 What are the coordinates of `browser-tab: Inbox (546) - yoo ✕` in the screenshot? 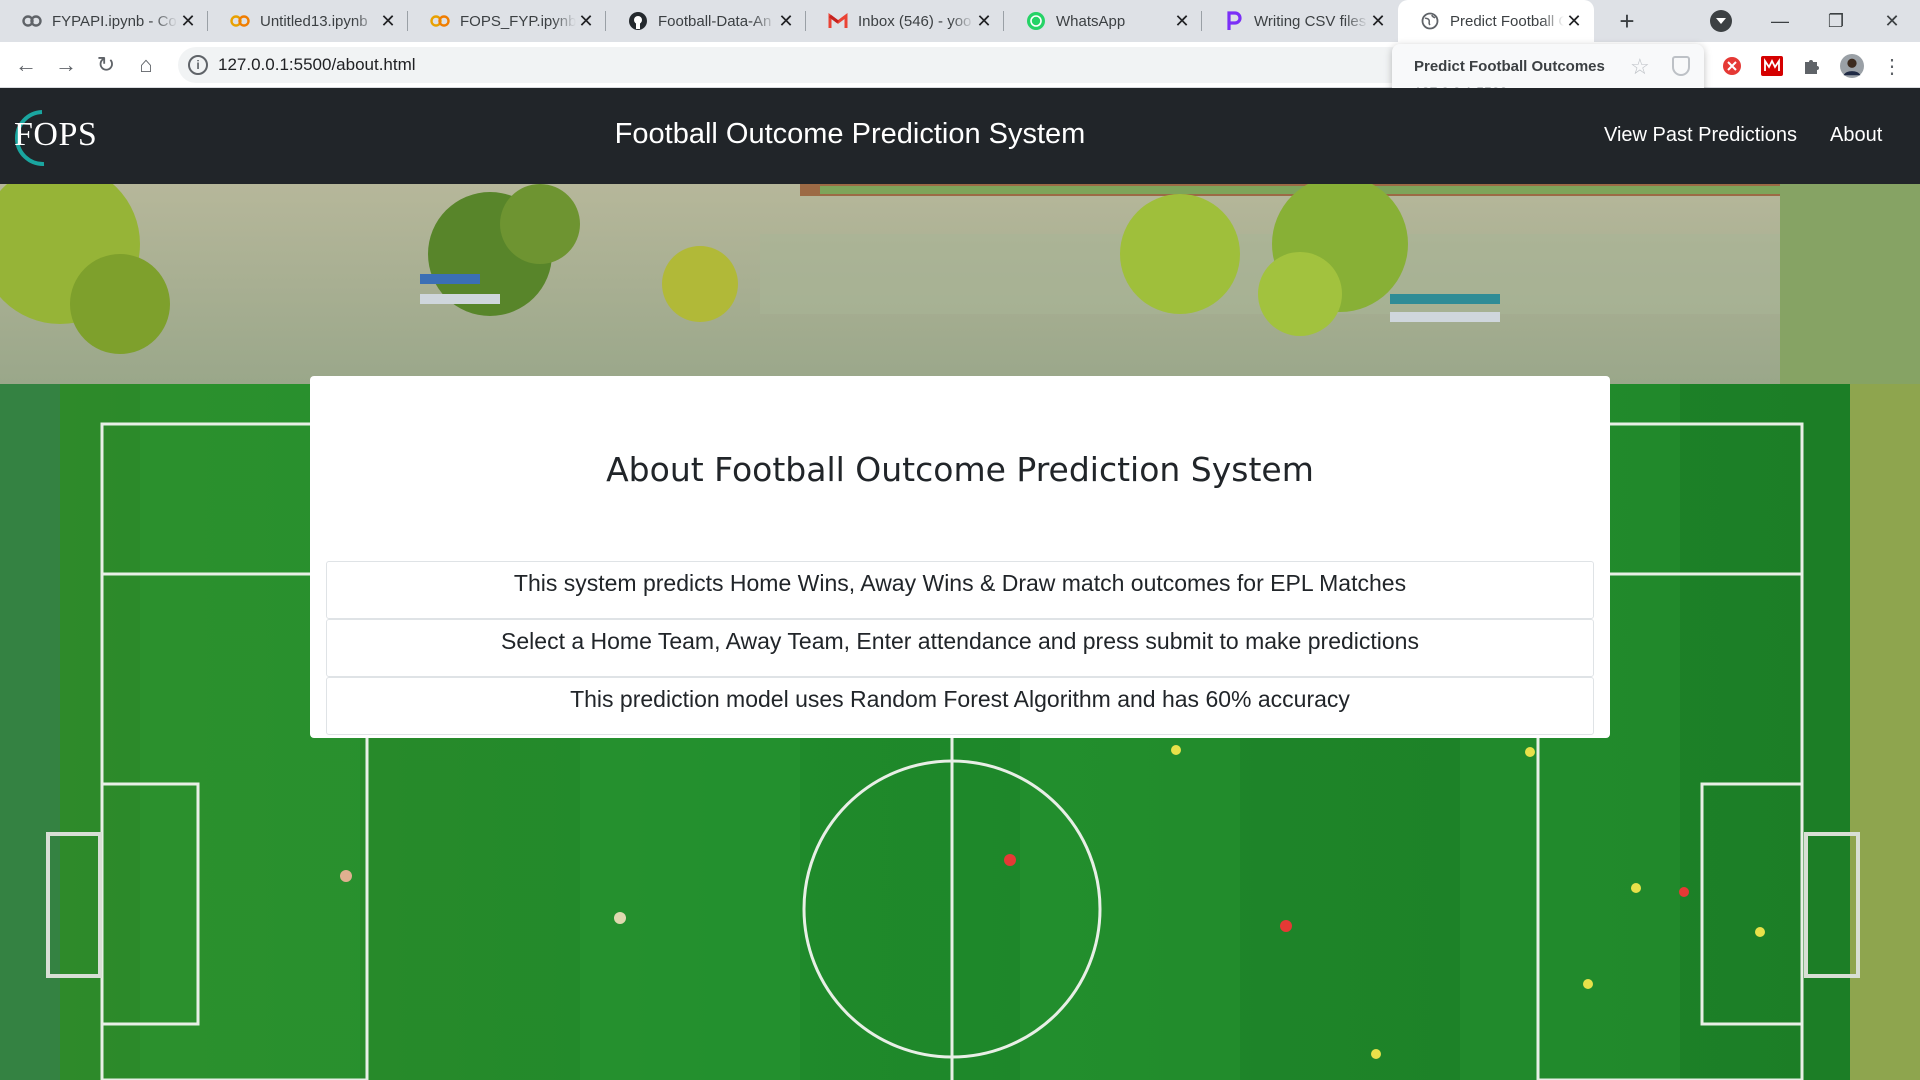 It's located at (905, 21).